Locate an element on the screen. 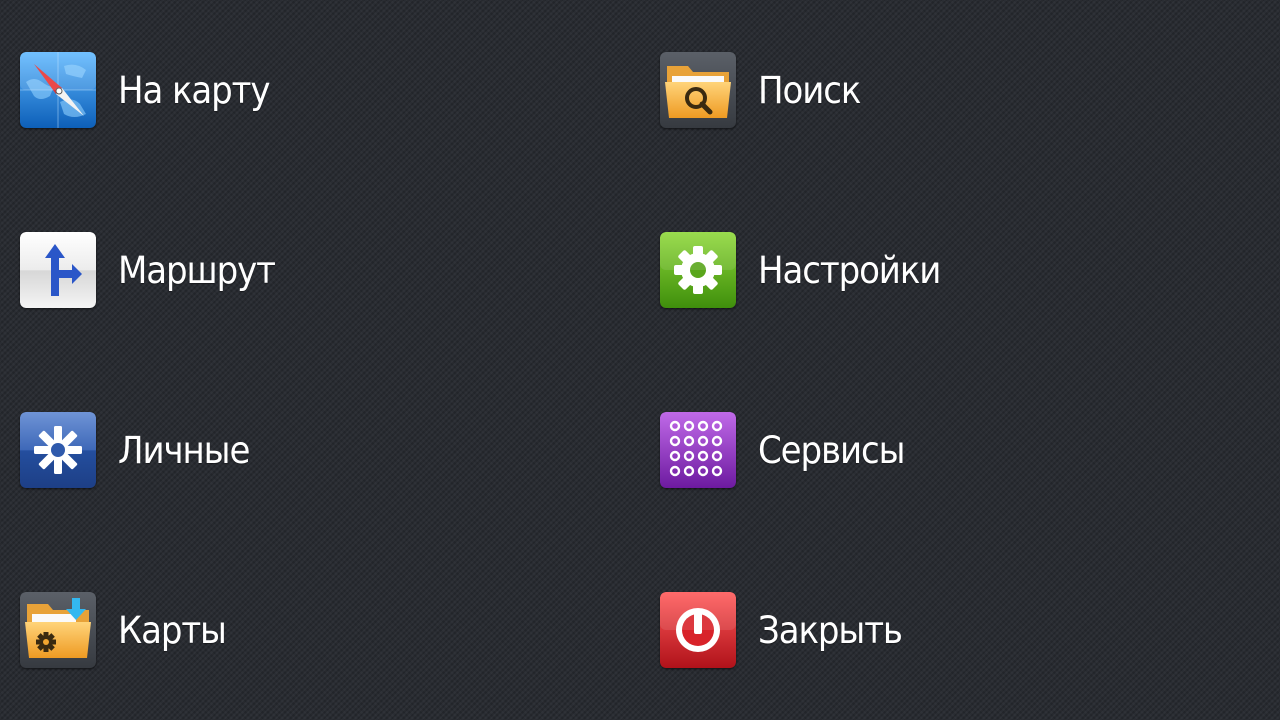  menu-item-label: Маршрут is located at coordinates (197, 270).